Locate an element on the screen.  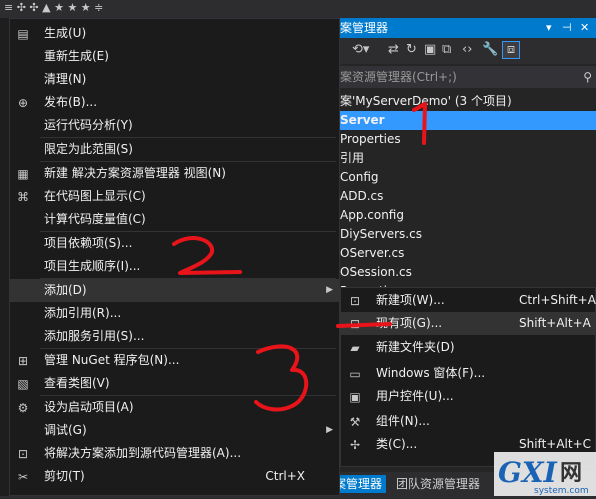
annotation-underline is located at coordinates (364, 325).